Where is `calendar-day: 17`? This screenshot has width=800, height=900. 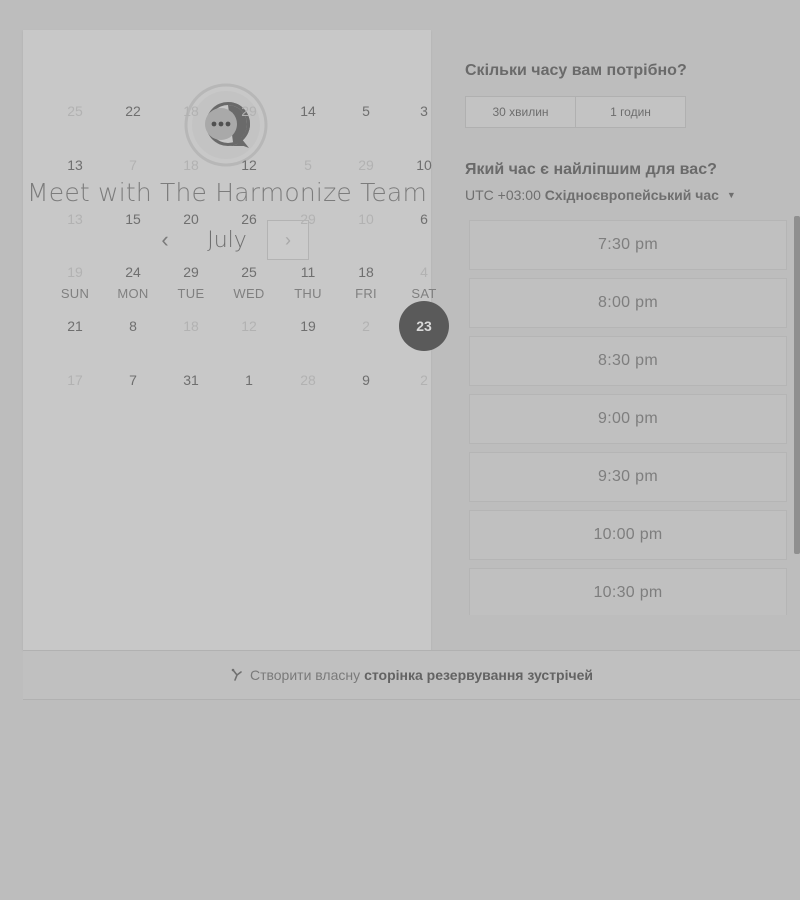
calendar-day: 17 is located at coordinates (75, 380).